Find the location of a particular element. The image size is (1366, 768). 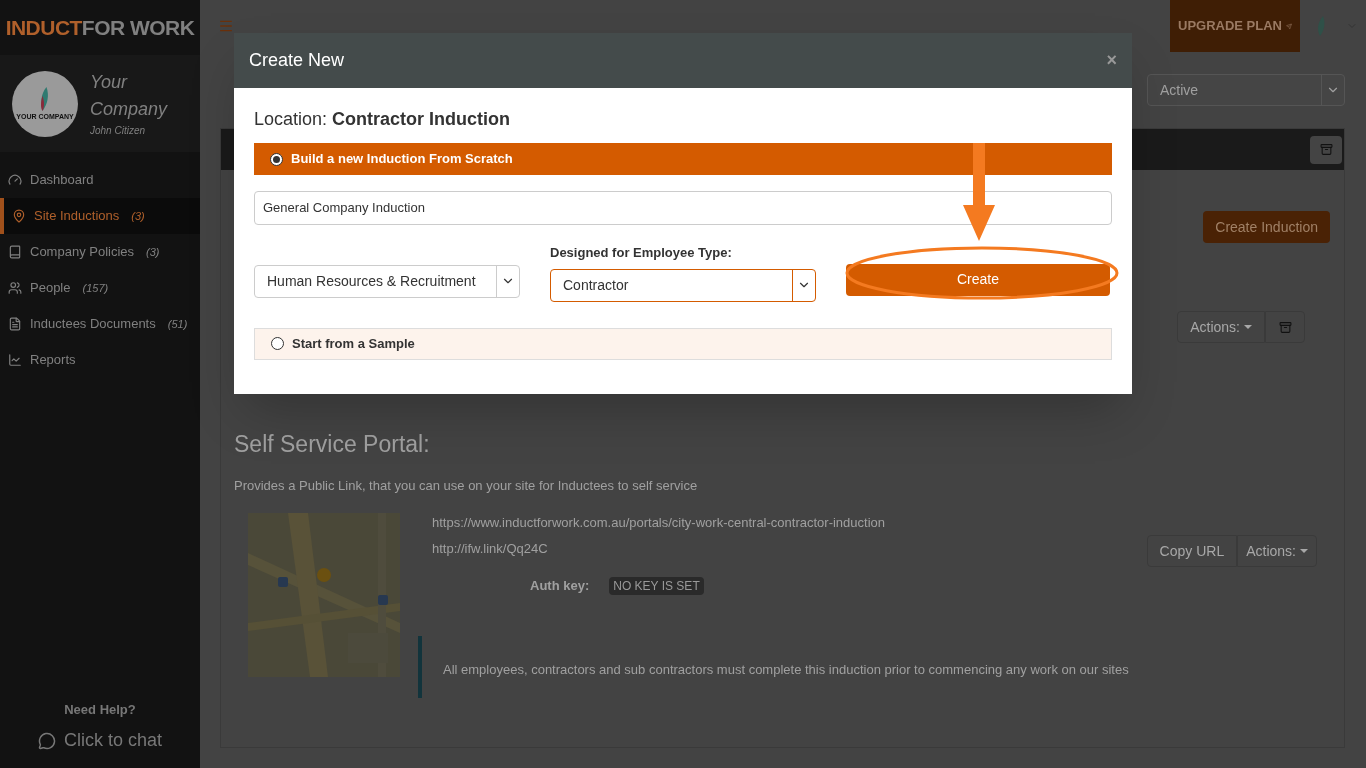

leaf-icon is located at coordinates (45, 99).